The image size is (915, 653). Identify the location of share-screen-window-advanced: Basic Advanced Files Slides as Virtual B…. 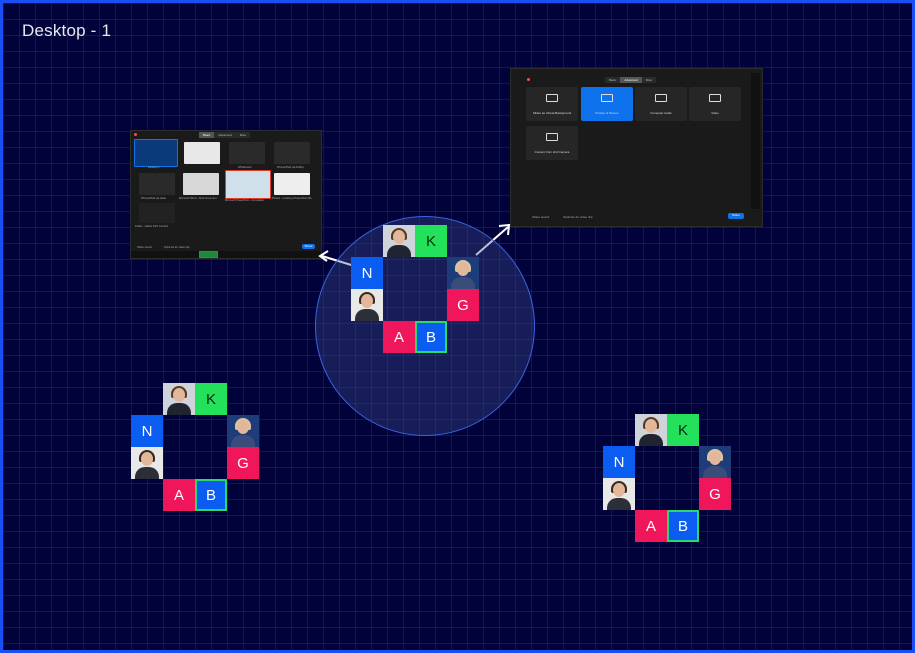
(636, 147).